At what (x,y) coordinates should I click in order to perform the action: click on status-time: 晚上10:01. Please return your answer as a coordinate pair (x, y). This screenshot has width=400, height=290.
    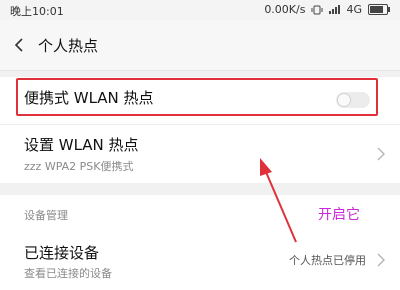
    Looking at the image, I should click on (37, 11).